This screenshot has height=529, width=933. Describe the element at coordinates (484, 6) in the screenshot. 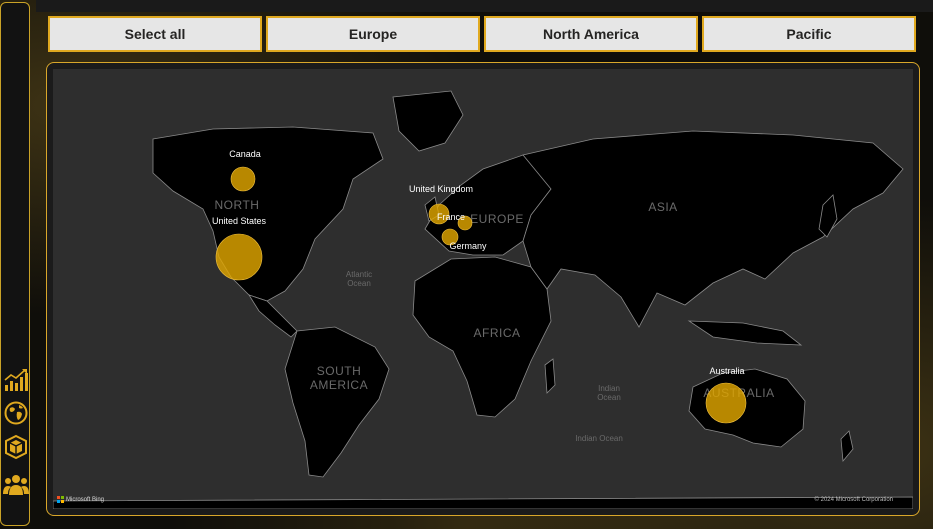

I see `top-strip` at that location.